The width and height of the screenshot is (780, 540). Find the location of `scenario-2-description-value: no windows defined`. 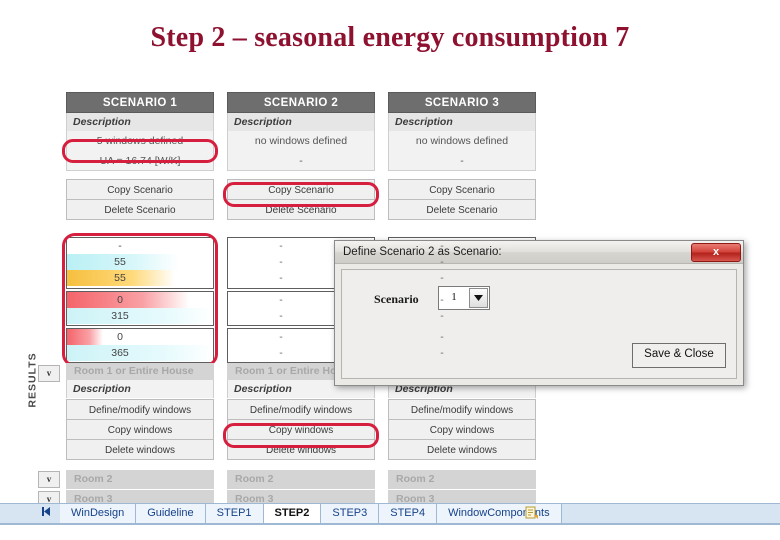

scenario-2-description-value: no windows defined is located at coordinates (301, 141).